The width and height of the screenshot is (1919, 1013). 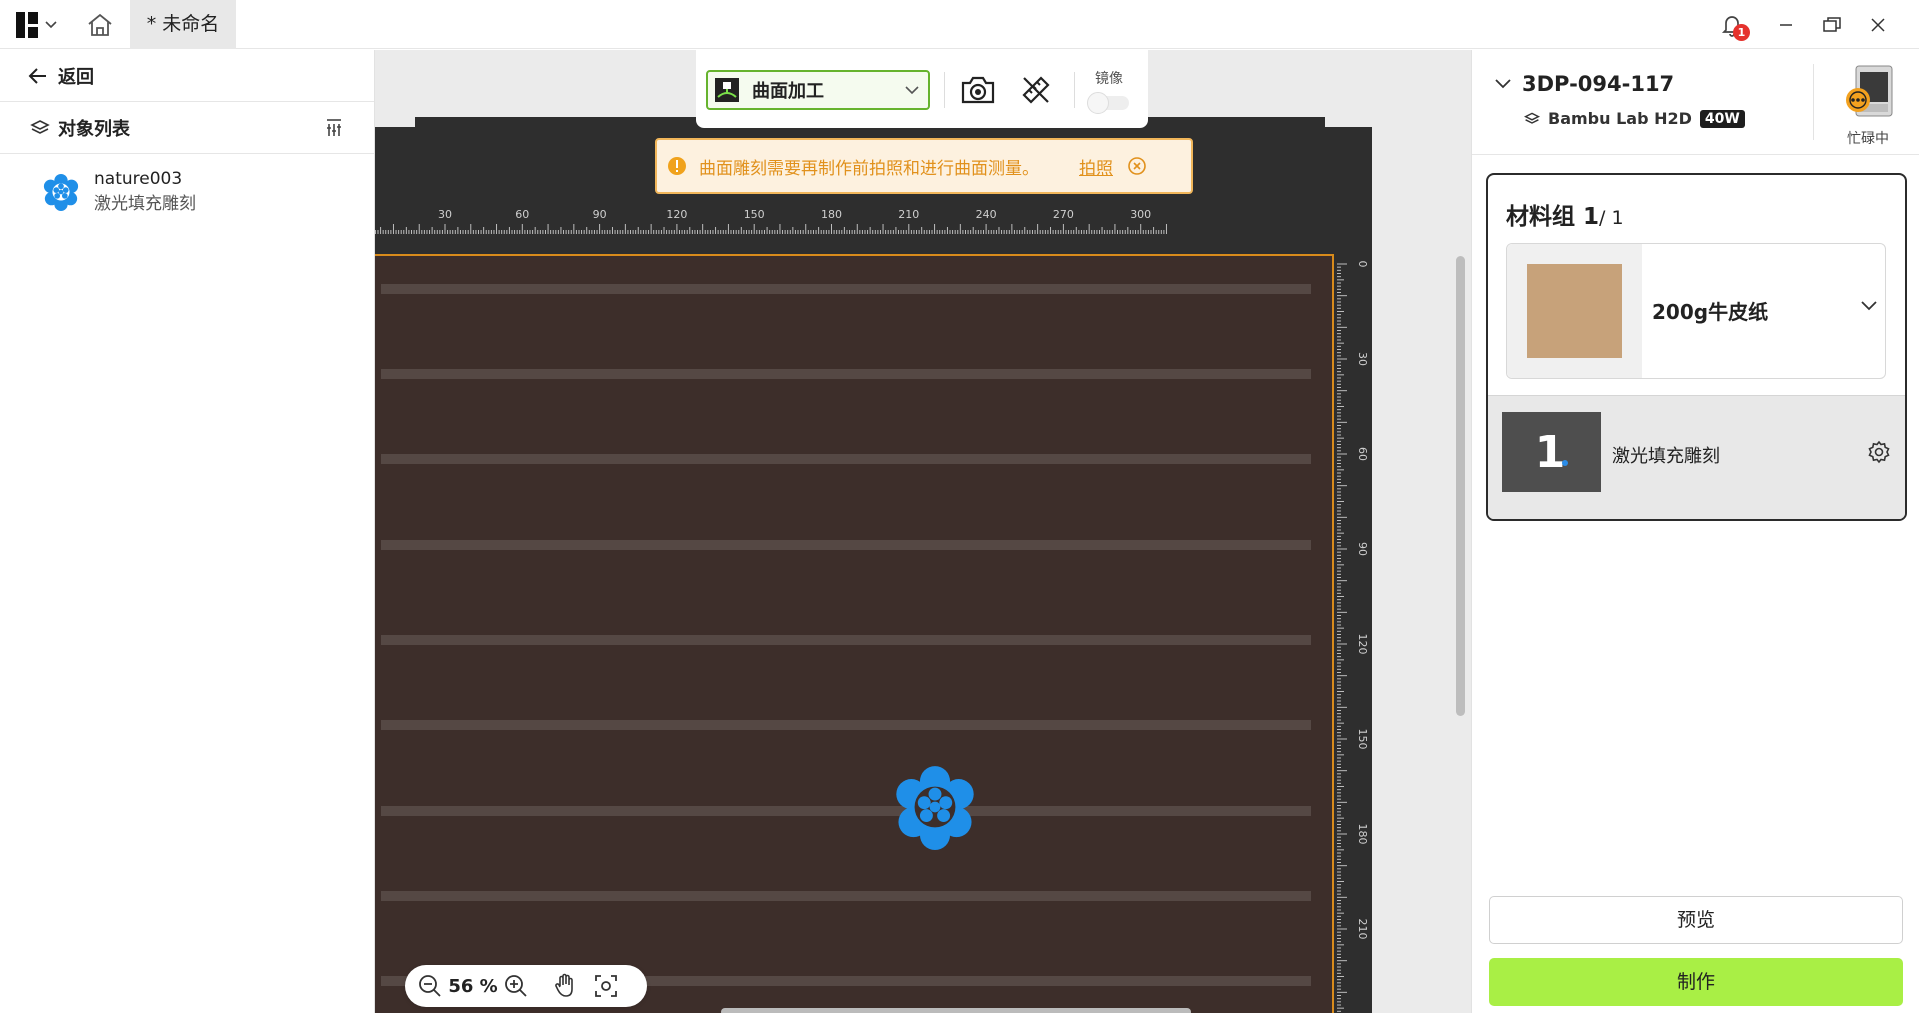 I want to click on make-button: 制作, so click(x=1696, y=982).